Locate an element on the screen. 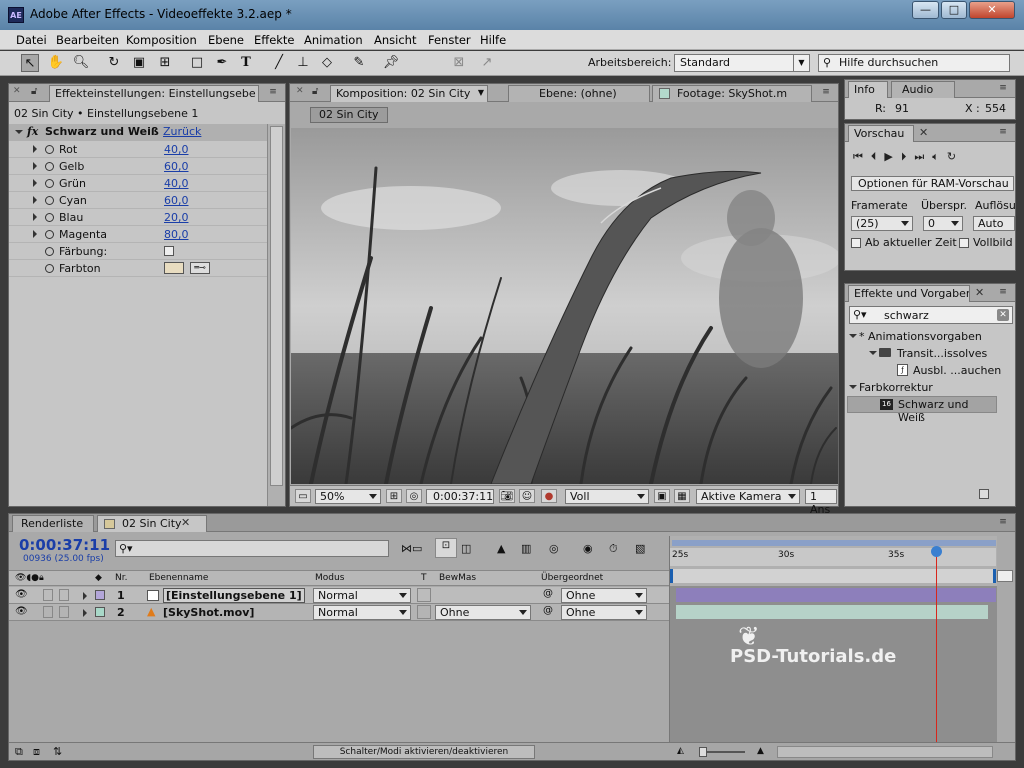 This screenshot has height=768, width=1024. reset-link: Zurück is located at coordinates (182, 131).